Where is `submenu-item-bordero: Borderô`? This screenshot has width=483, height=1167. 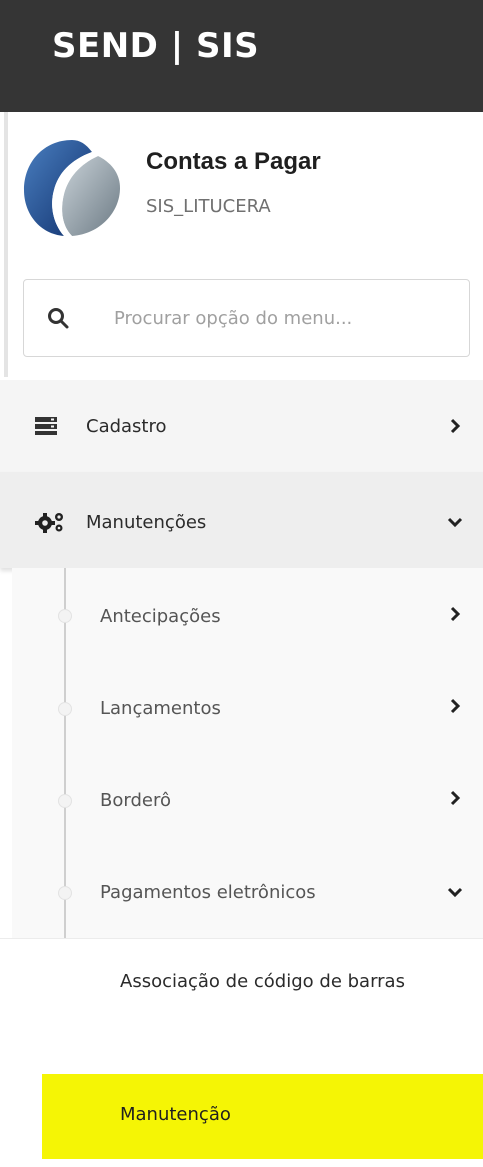
submenu-item-bordero: Borderô is located at coordinates (247, 798).